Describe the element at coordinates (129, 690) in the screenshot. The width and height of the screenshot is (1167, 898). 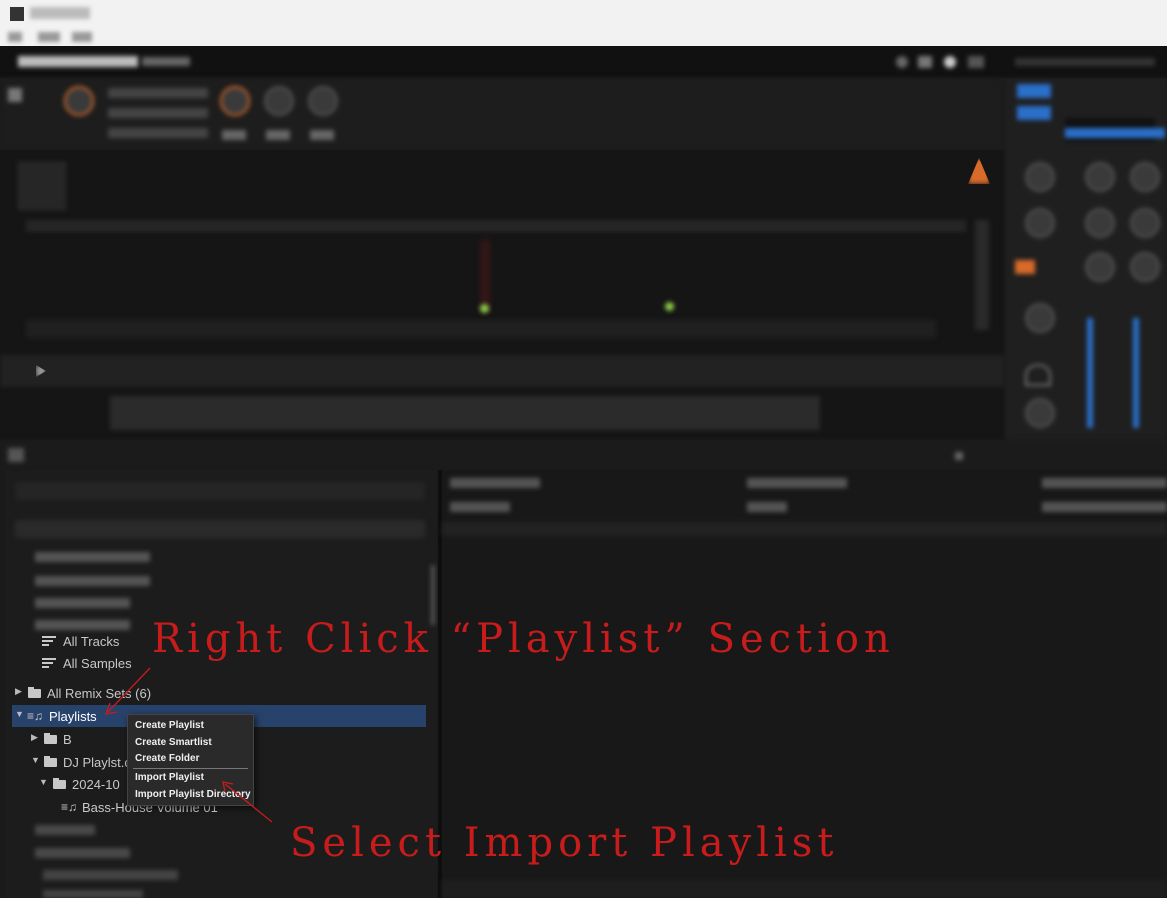
I see `arrow-to-playlists` at that location.